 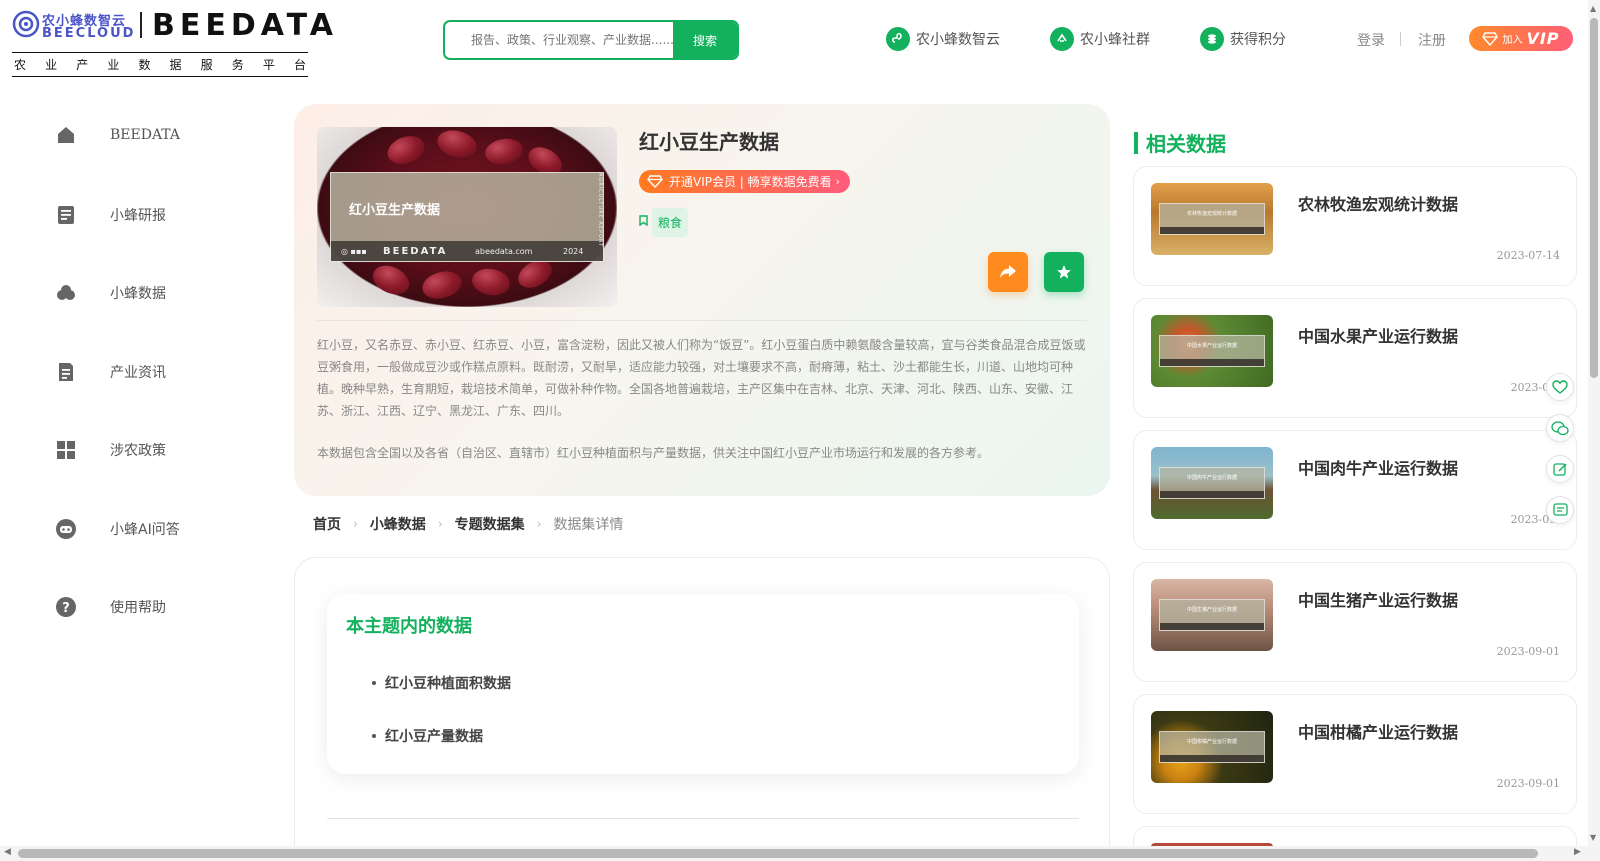 I want to click on topic-data-item: 红小豆产量数据, so click(x=427, y=736).